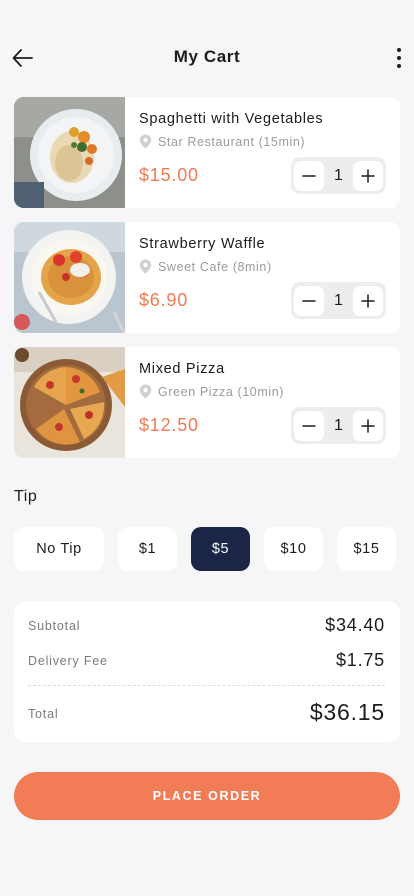 The height and width of the screenshot is (896, 414). What do you see at coordinates (366, 549) in the screenshot?
I see `tip-option-15: $15` at bounding box center [366, 549].